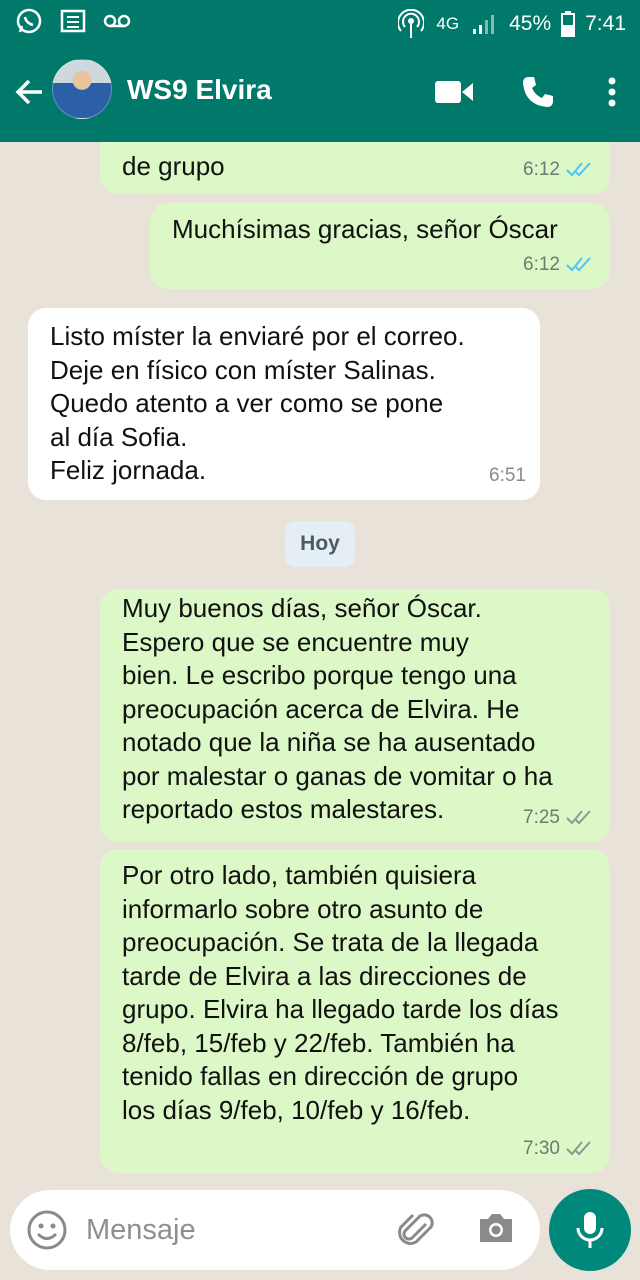 The width and height of the screenshot is (640, 1280). Describe the element at coordinates (173, 166) in the screenshot. I see `message-text: de grupo` at that location.